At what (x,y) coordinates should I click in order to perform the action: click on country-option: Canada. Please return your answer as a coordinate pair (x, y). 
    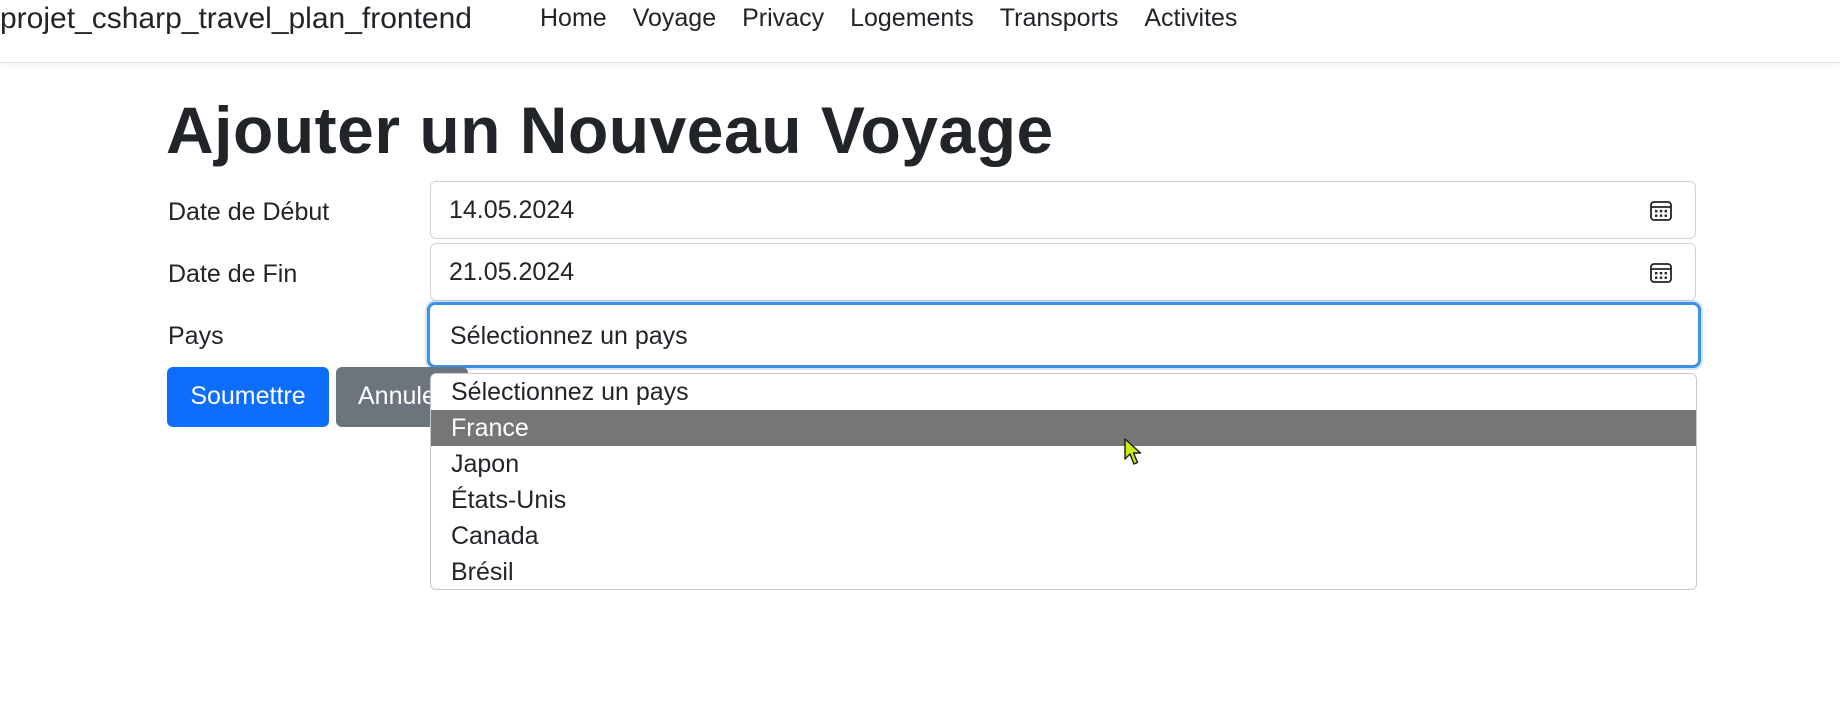
    Looking at the image, I should click on (1063, 536).